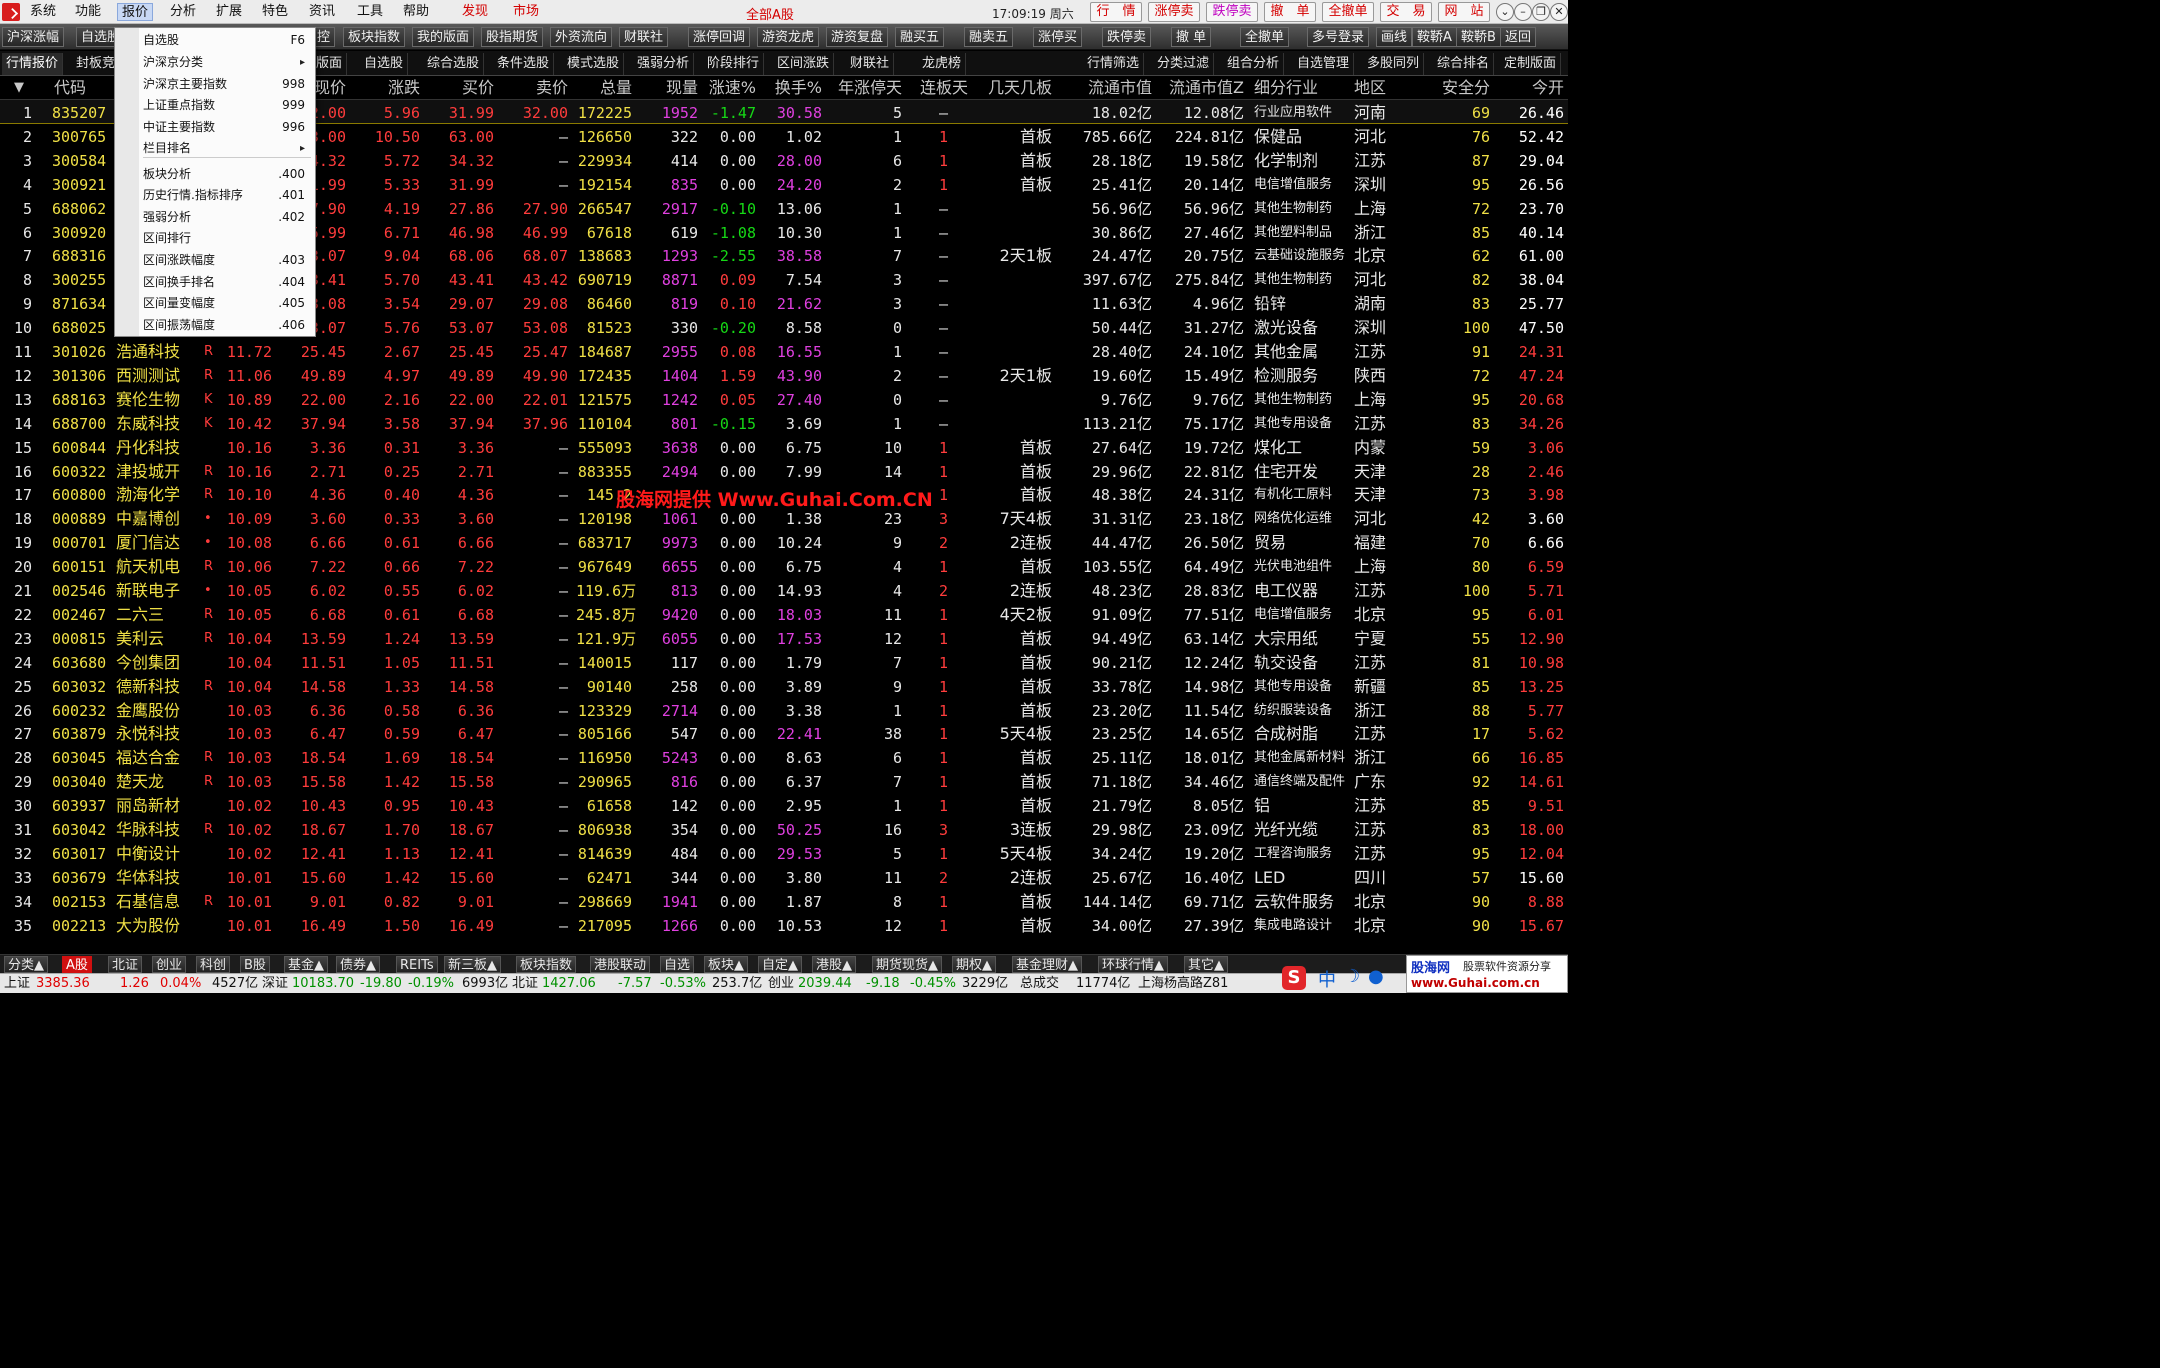 This screenshot has width=2160, height=1368. What do you see at coordinates (135, 12) in the screenshot?
I see `menu-quote: 报价` at bounding box center [135, 12].